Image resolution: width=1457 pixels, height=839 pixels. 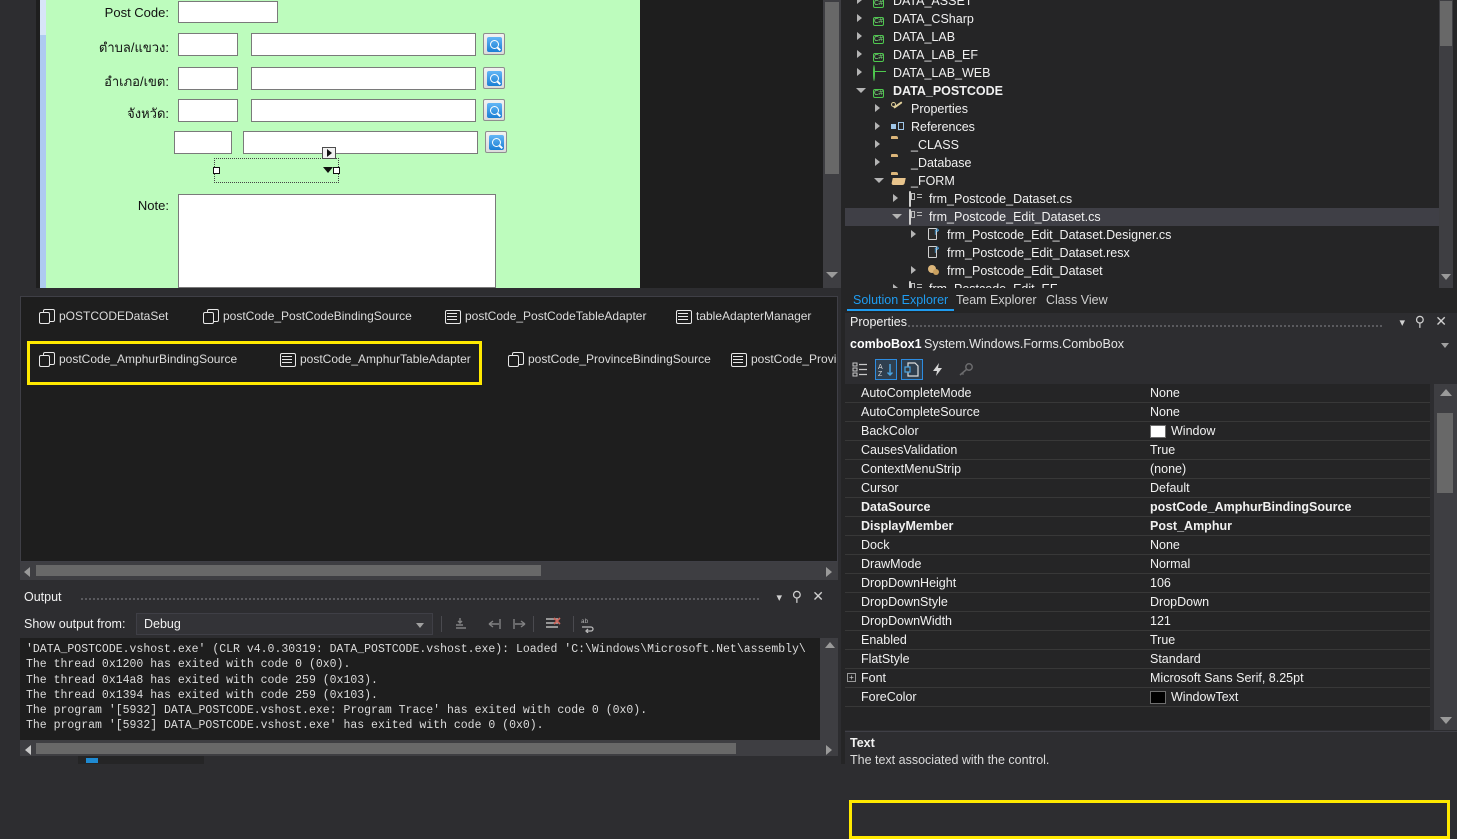 What do you see at coordinates (1137, 602) in the screenshot?
I see `property-row: DropDownStyle DropDown` at bounding box center [1137, 602].